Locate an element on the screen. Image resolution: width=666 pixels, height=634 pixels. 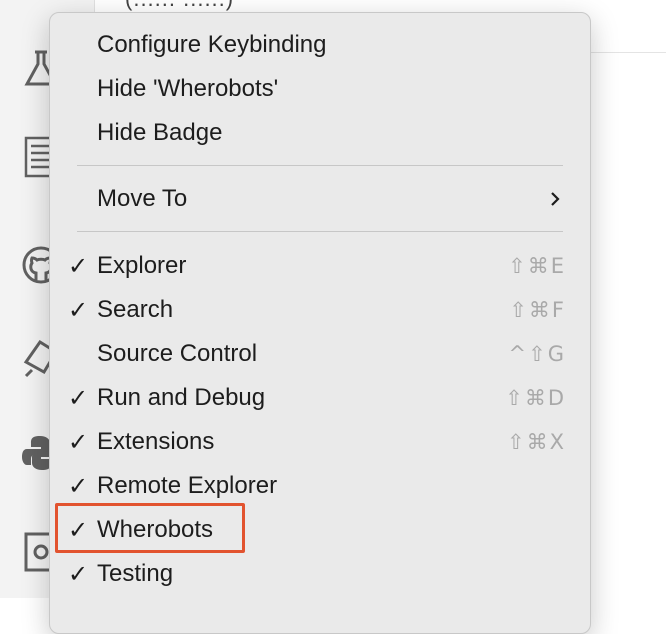
menu-item-label: Source Control is located at coordinates (177, 353).